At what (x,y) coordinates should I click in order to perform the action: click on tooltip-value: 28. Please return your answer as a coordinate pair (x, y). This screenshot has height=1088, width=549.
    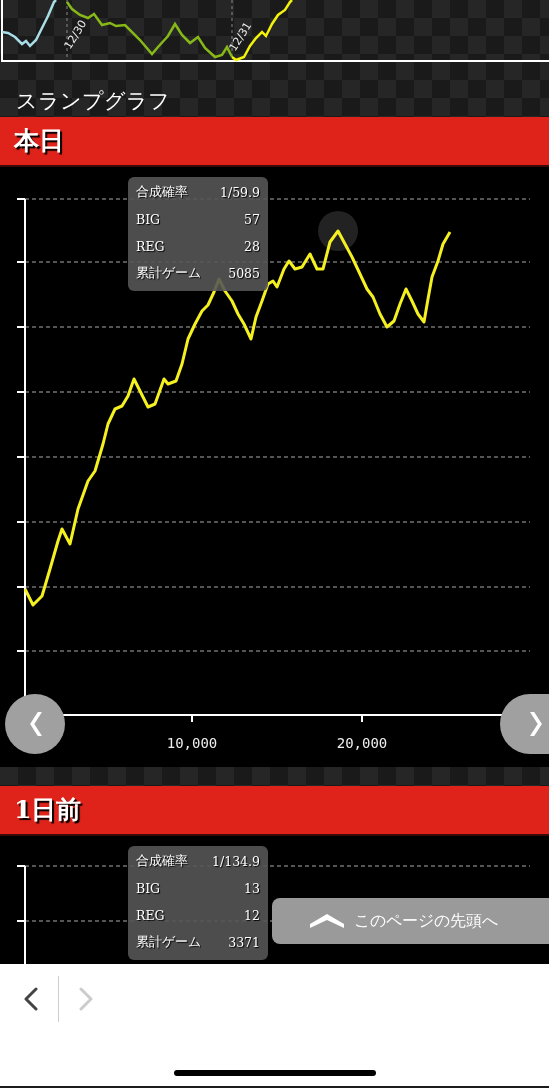
    Looking at the image, I should click on (252, 246).